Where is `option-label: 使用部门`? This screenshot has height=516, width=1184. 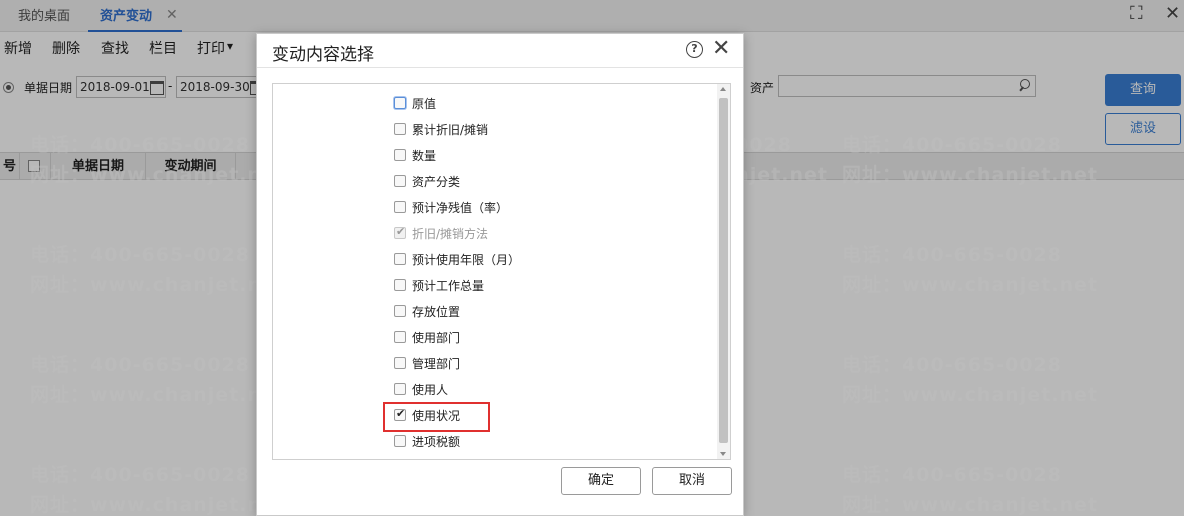
option-label: 使用部门 is located at coordinates (436, 338).